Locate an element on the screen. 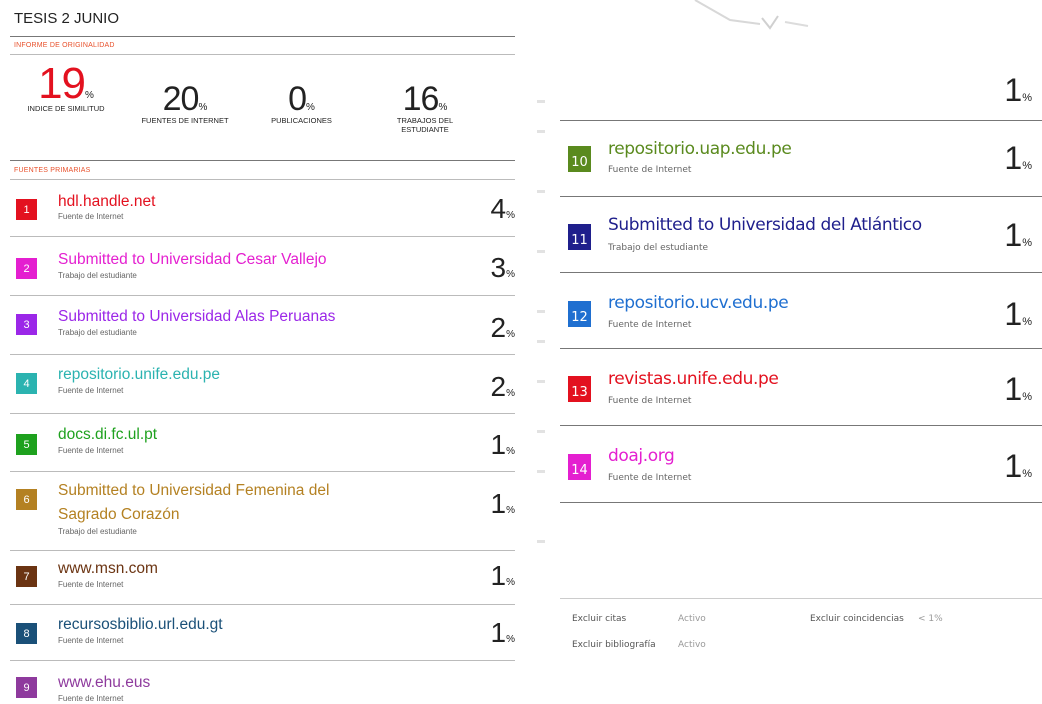  source-number-badge: 9 is located at coordinates (26, 687).